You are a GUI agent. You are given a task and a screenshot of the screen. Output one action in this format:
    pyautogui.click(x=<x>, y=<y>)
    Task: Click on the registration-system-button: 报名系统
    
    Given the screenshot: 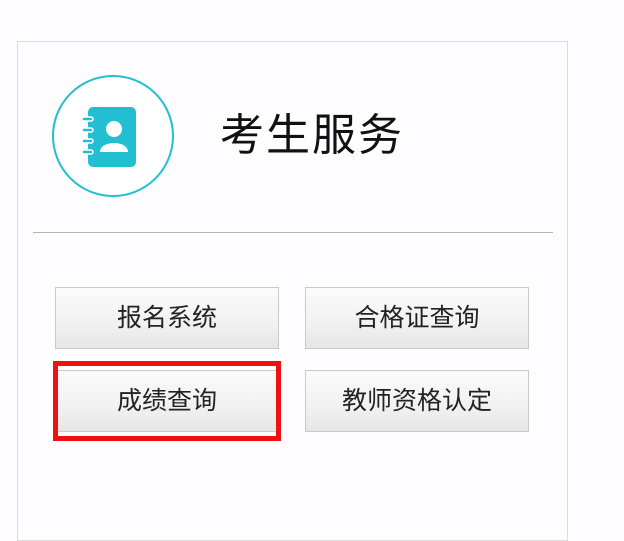 What is the action you would take?
    pyautogui.click(x=167, y=318)
    